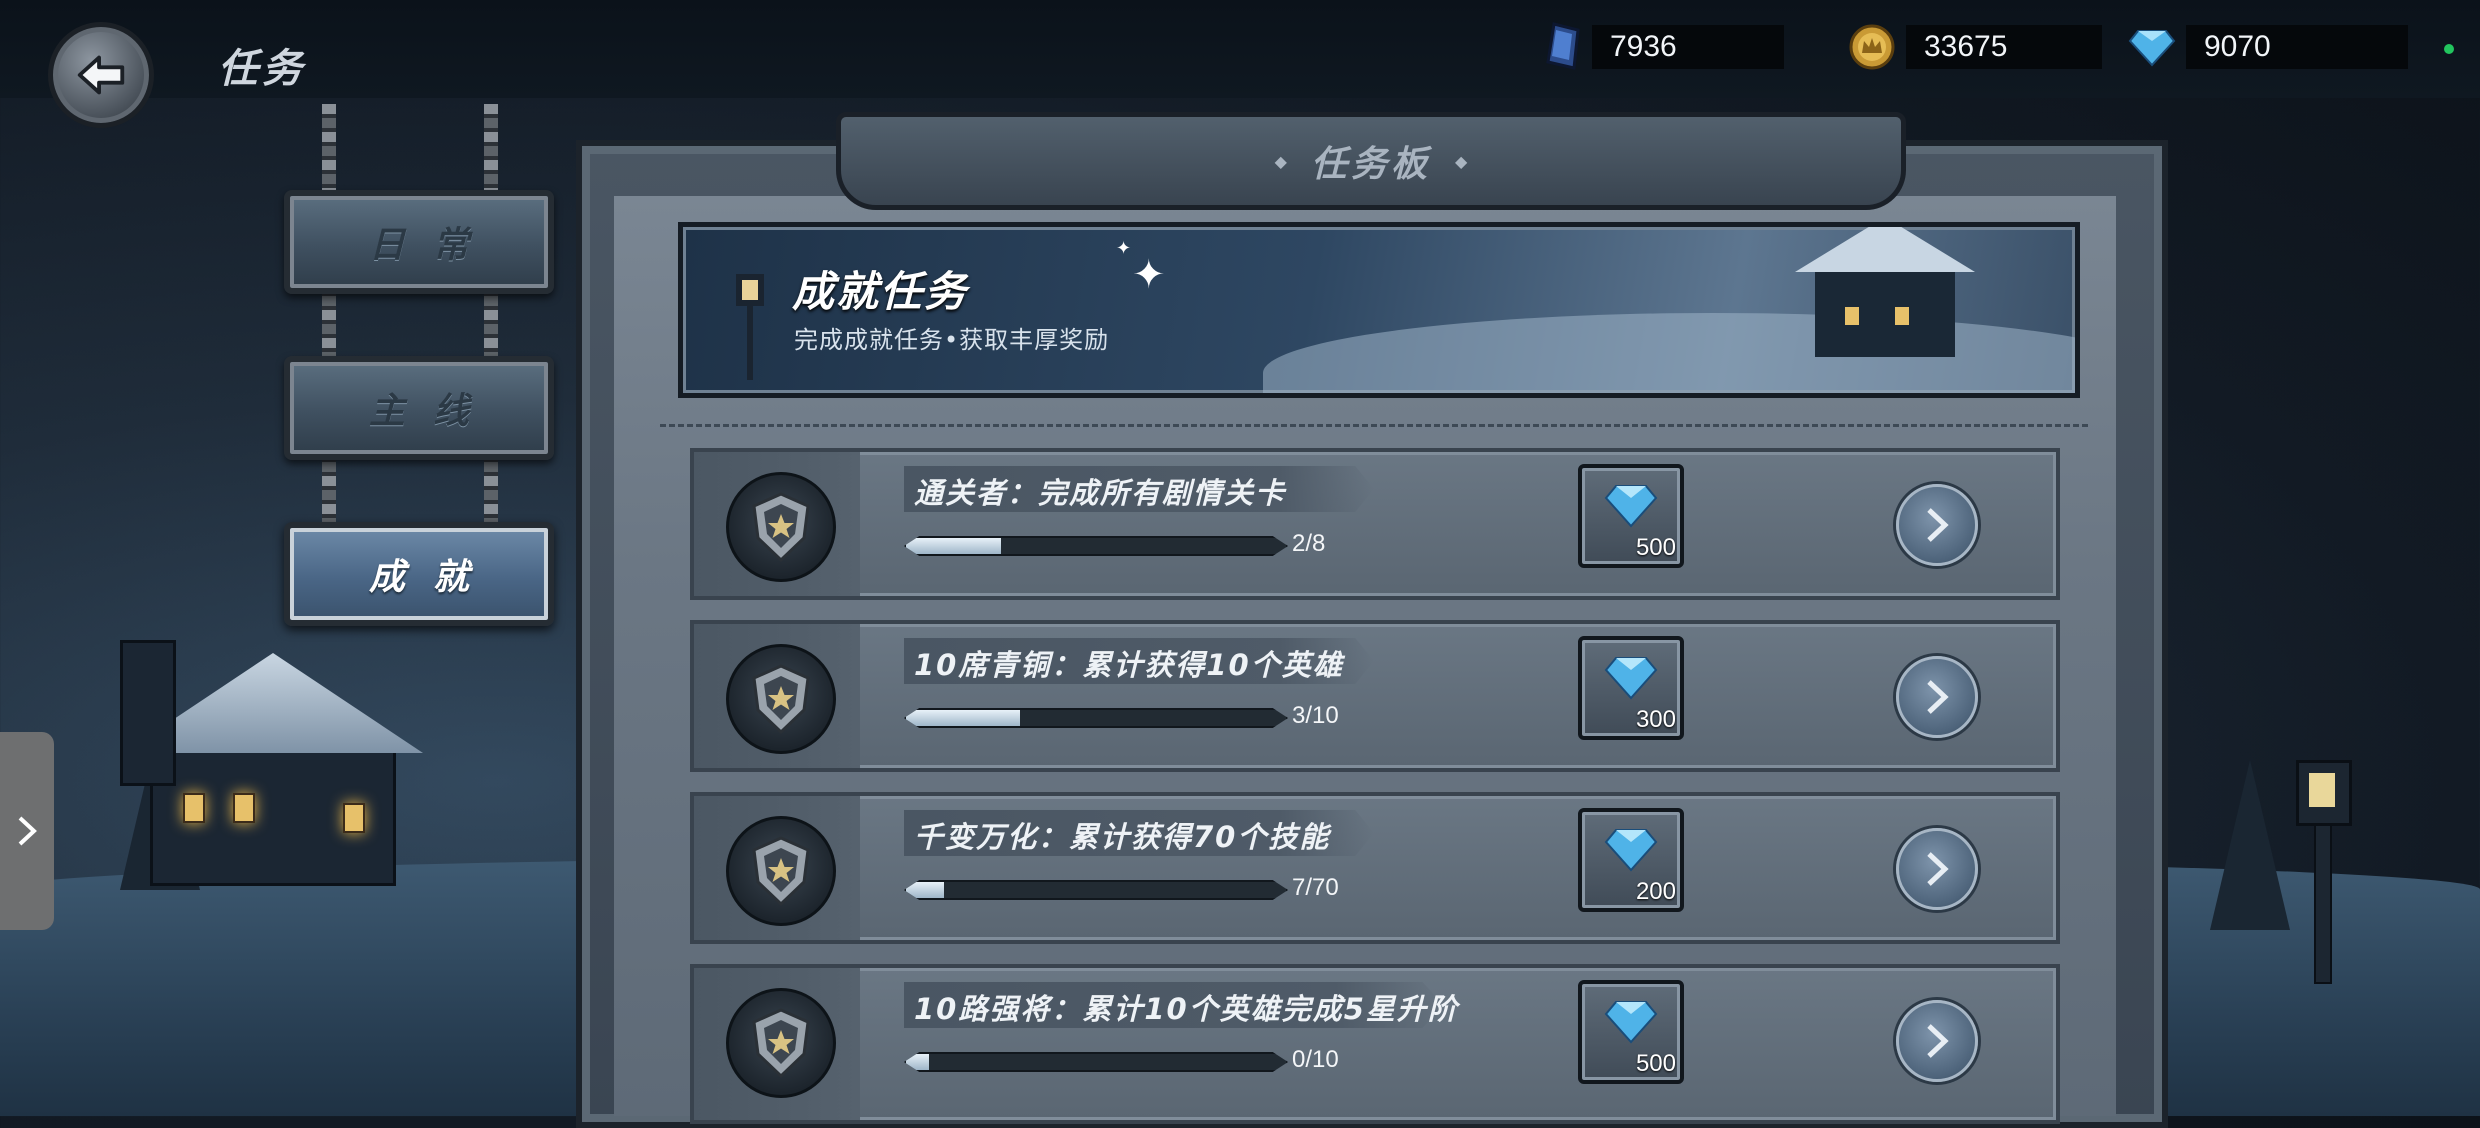  I want to click on online-status-dot, so click(2449, 49).